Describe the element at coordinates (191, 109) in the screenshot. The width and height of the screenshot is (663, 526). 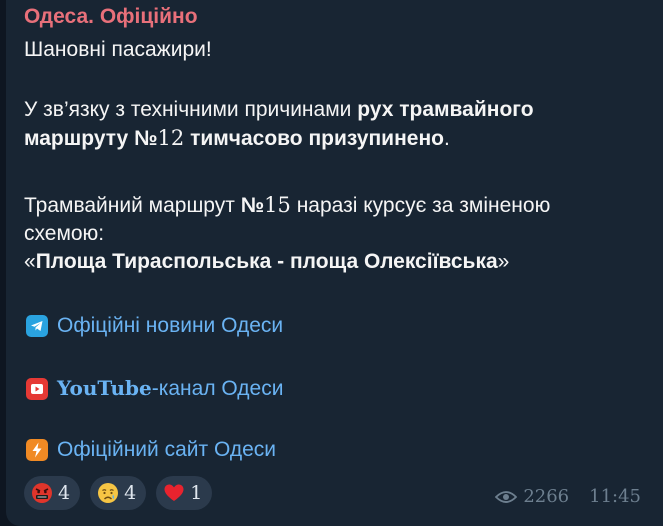
I see `message-text: У зв’язку з технічними причинами` at that location.